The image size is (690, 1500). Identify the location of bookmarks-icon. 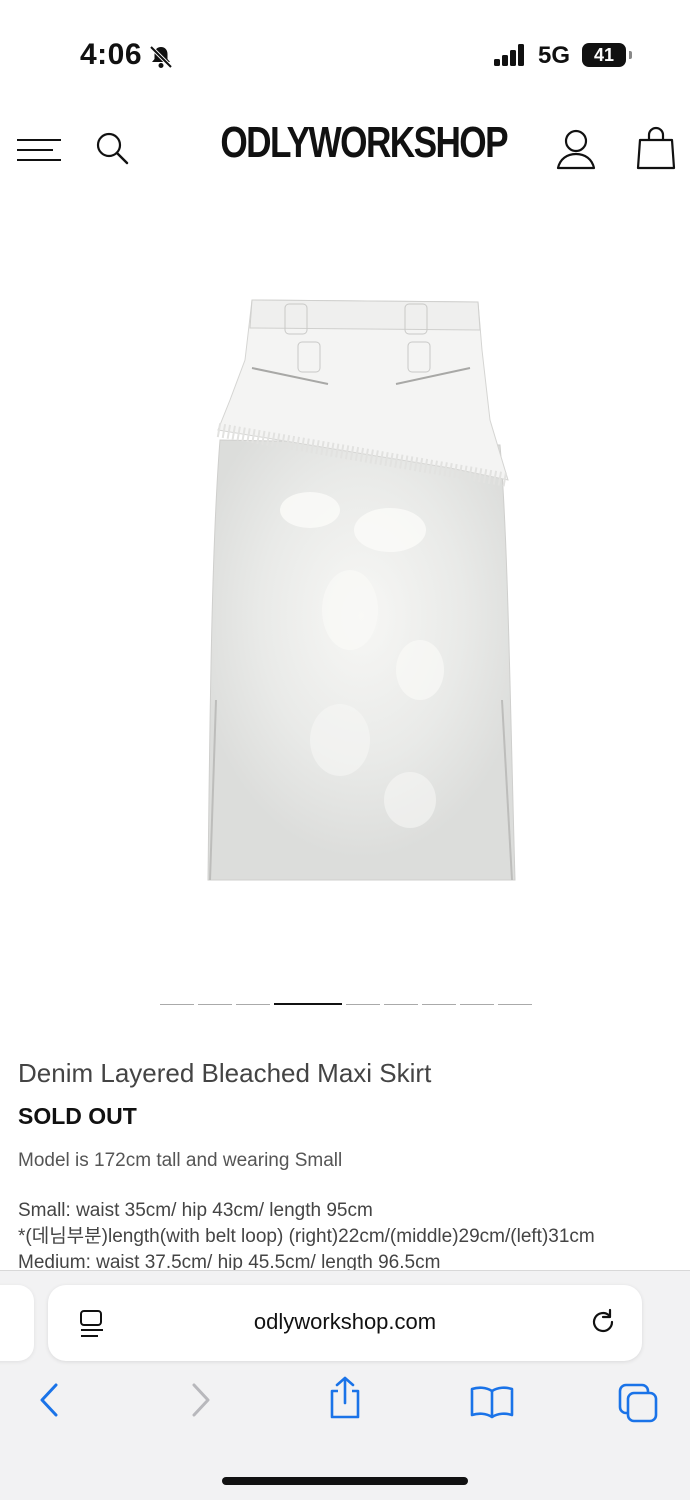
(492, 1404).